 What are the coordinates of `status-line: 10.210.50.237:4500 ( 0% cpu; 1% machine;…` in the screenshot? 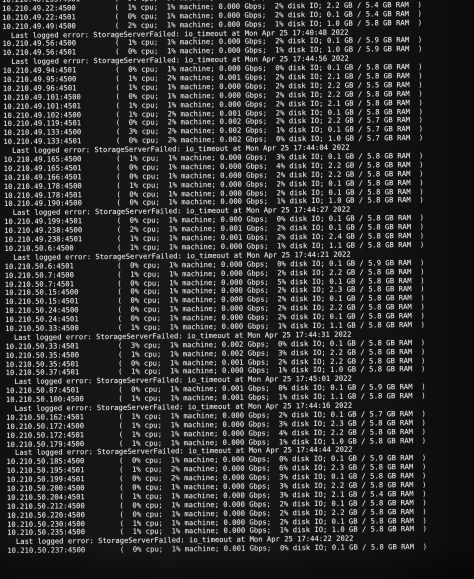 It's located at (217, 549).